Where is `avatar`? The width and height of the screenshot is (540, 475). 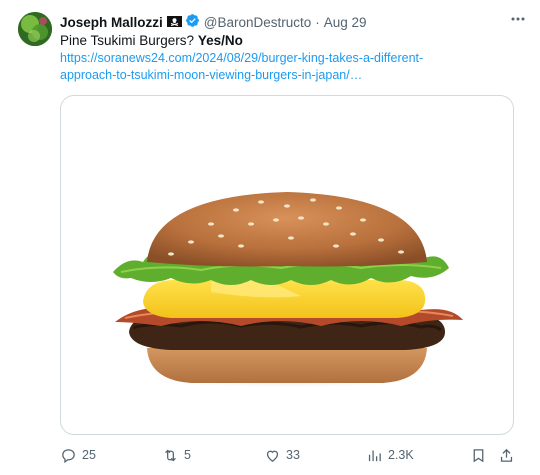
avatar is located at coordinates (35, 29).